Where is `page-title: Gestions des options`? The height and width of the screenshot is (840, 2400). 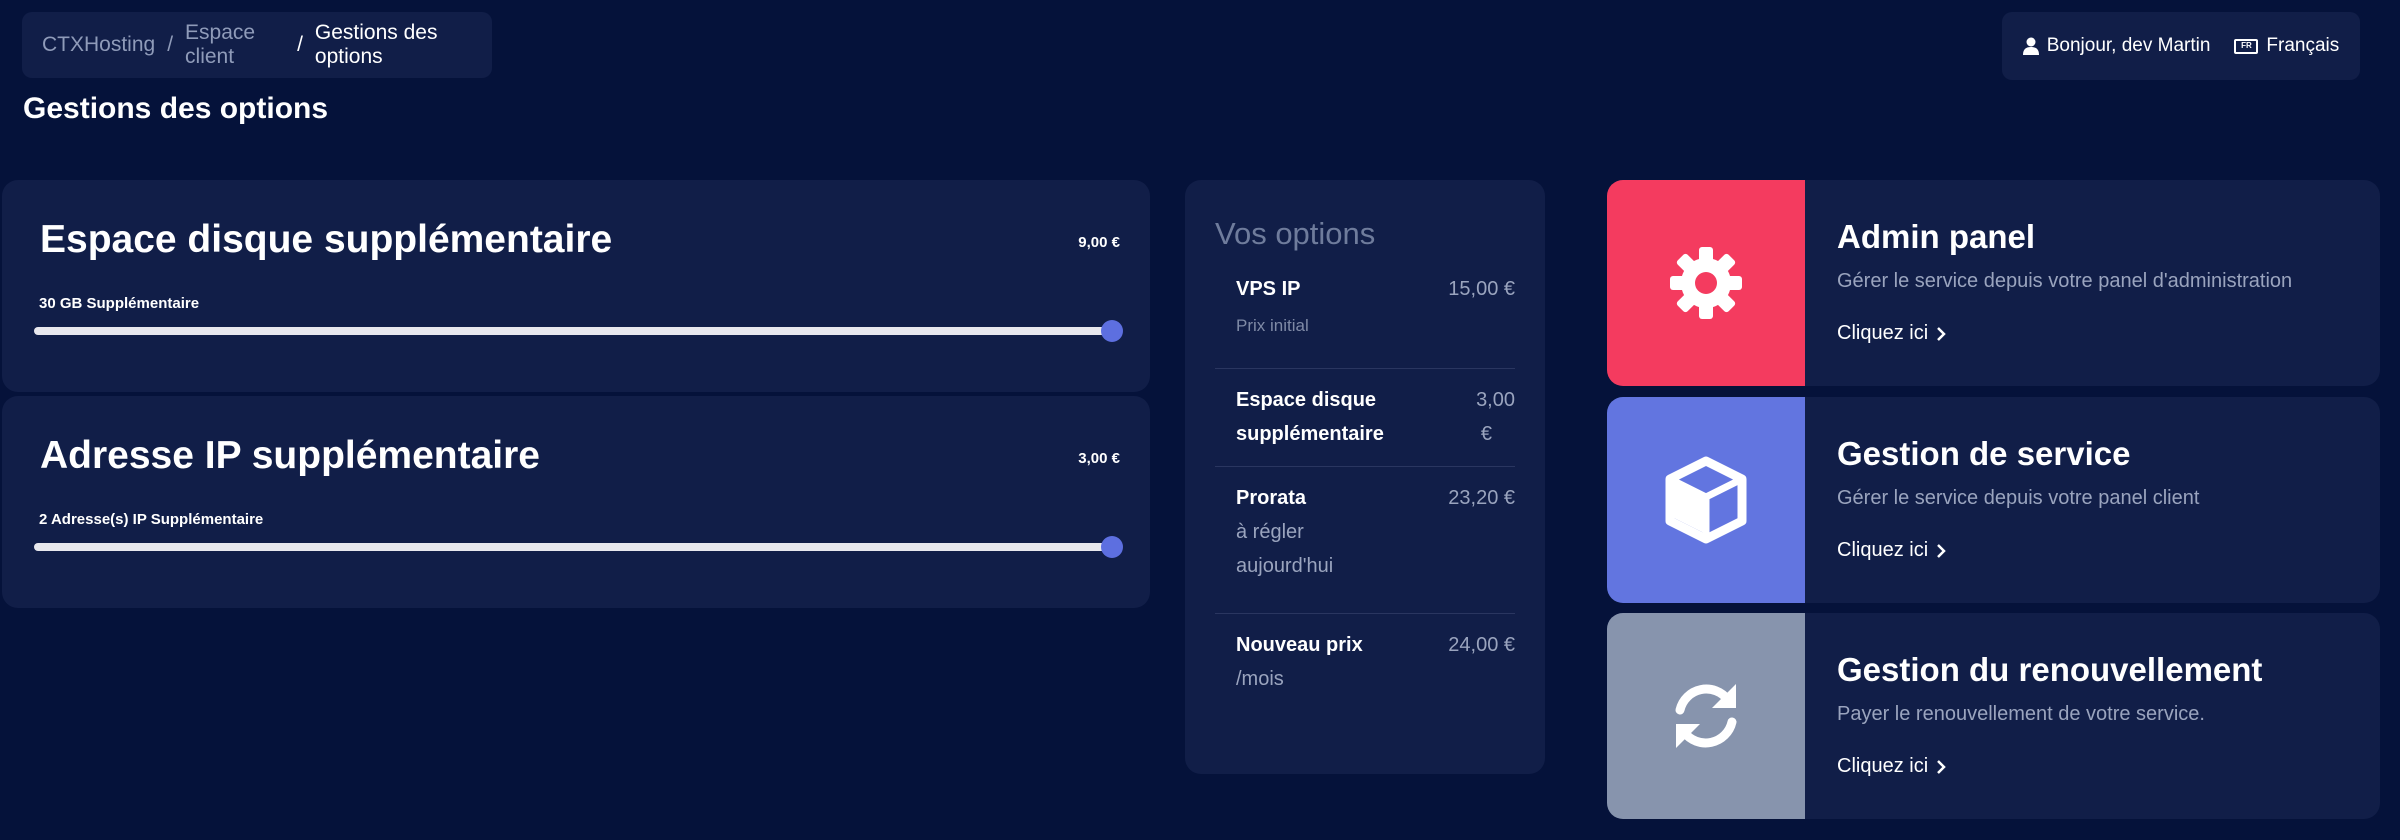 page-title: Gestions des options is located at coordinates (176, 108).